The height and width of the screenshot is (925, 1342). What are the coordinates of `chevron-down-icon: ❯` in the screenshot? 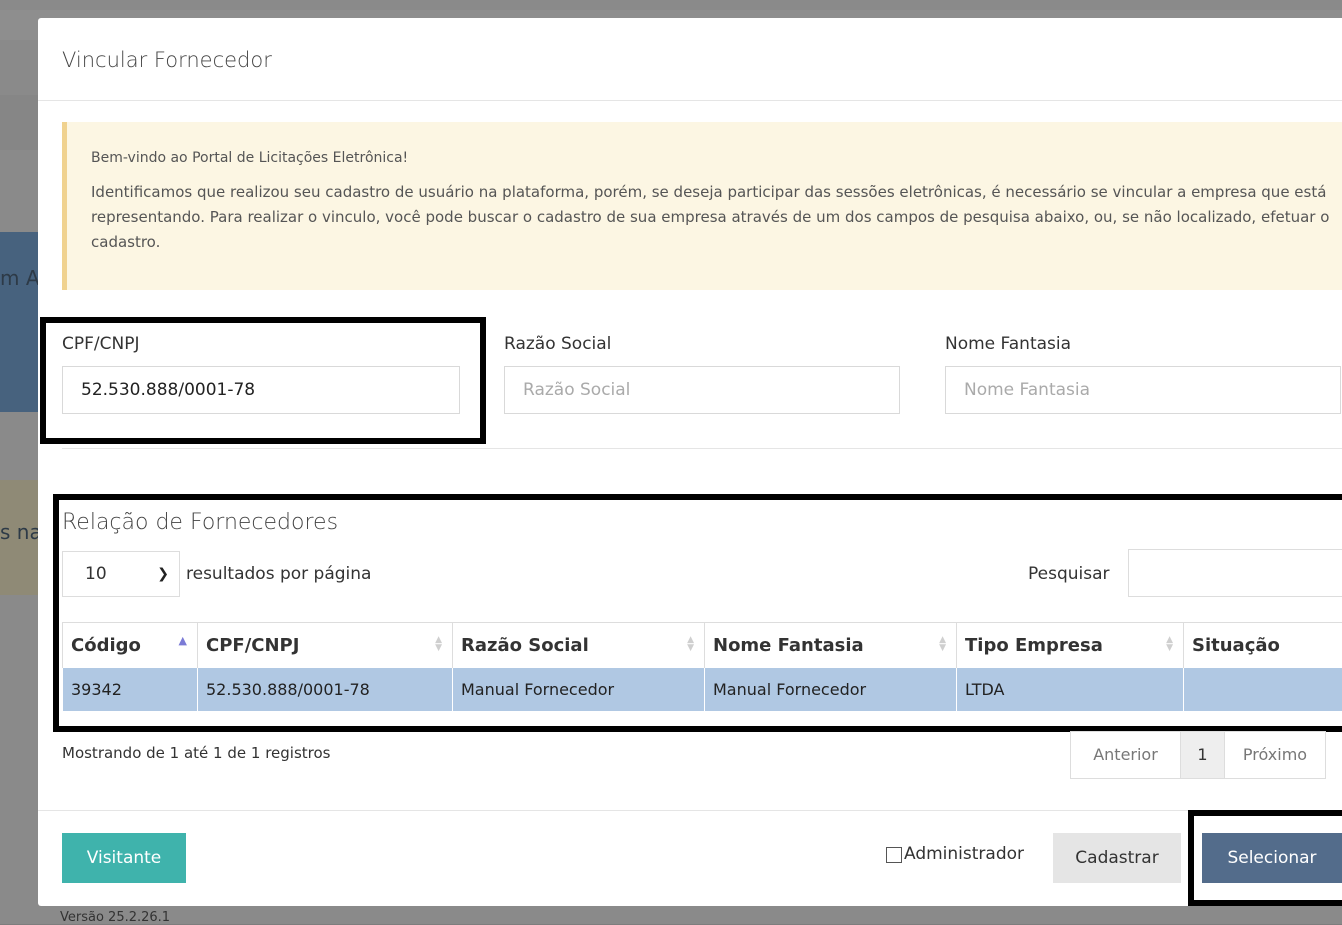 It's located at (163, 574).